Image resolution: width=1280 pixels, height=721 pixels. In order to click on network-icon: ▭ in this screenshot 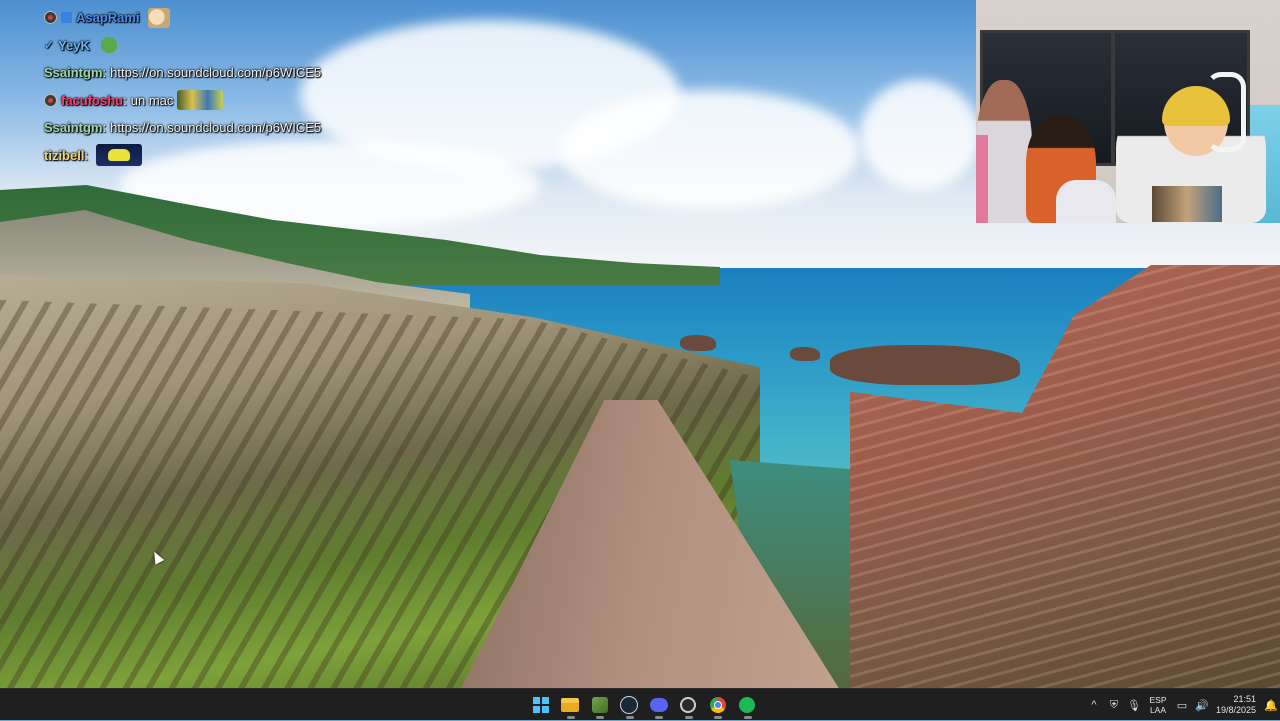, I will do `click(1182, 705)`.